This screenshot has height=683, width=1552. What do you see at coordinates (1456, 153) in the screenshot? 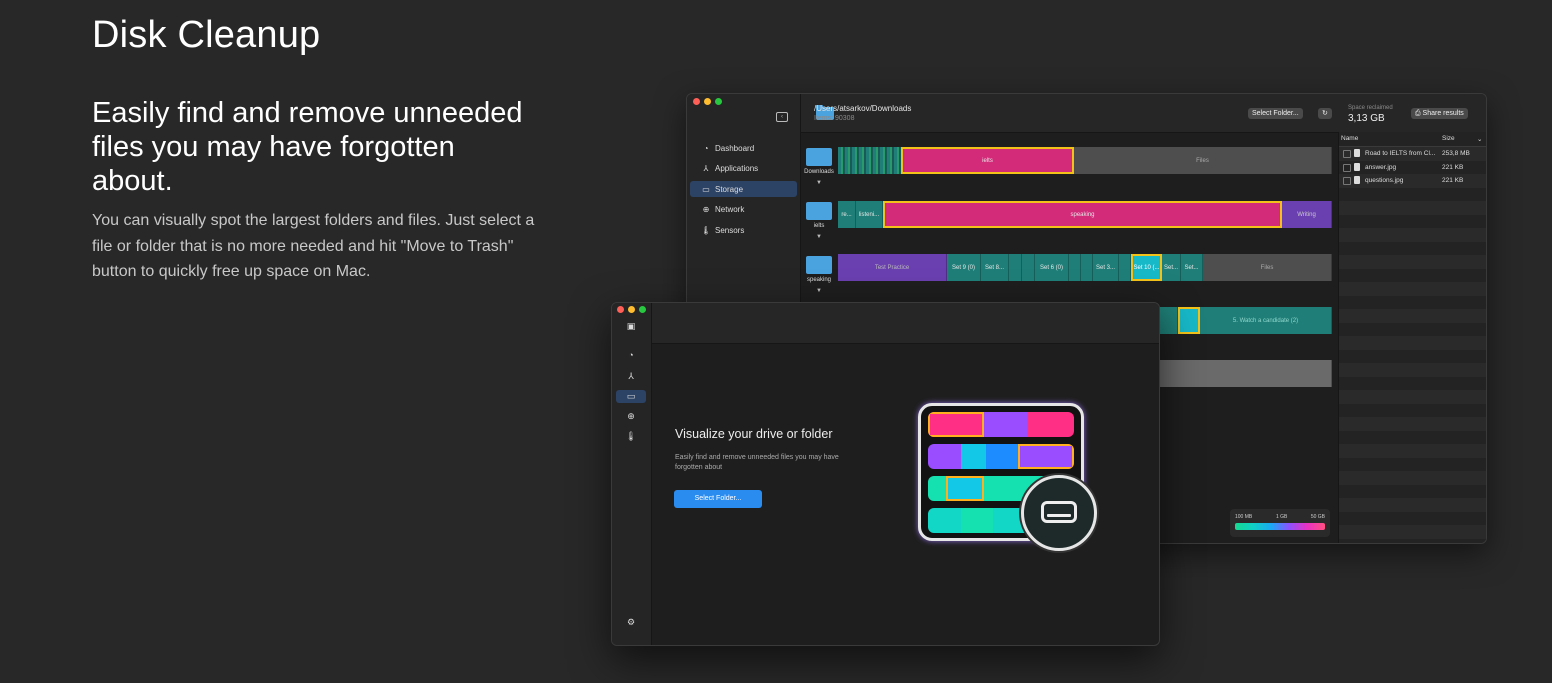
I see `file-size: 253,8 MB` at bounding box center [1456, 153].